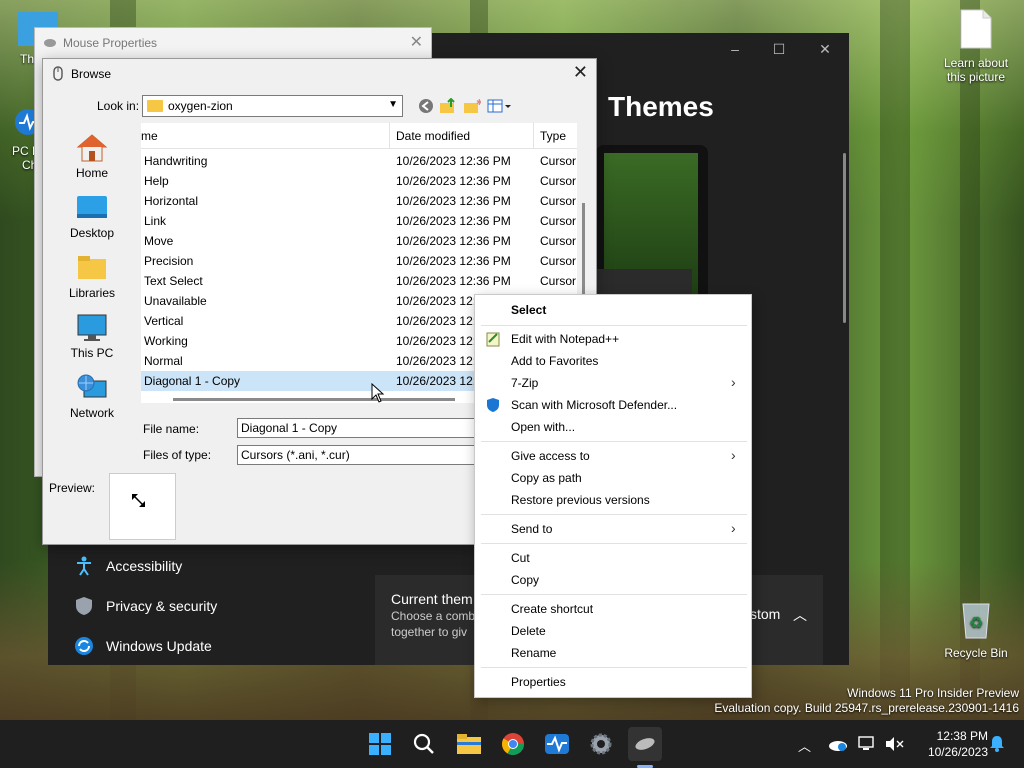 The height and width of the screenshot is (768, 1024). I want to click on menu-item-cut: Cut, so click(613, 558).